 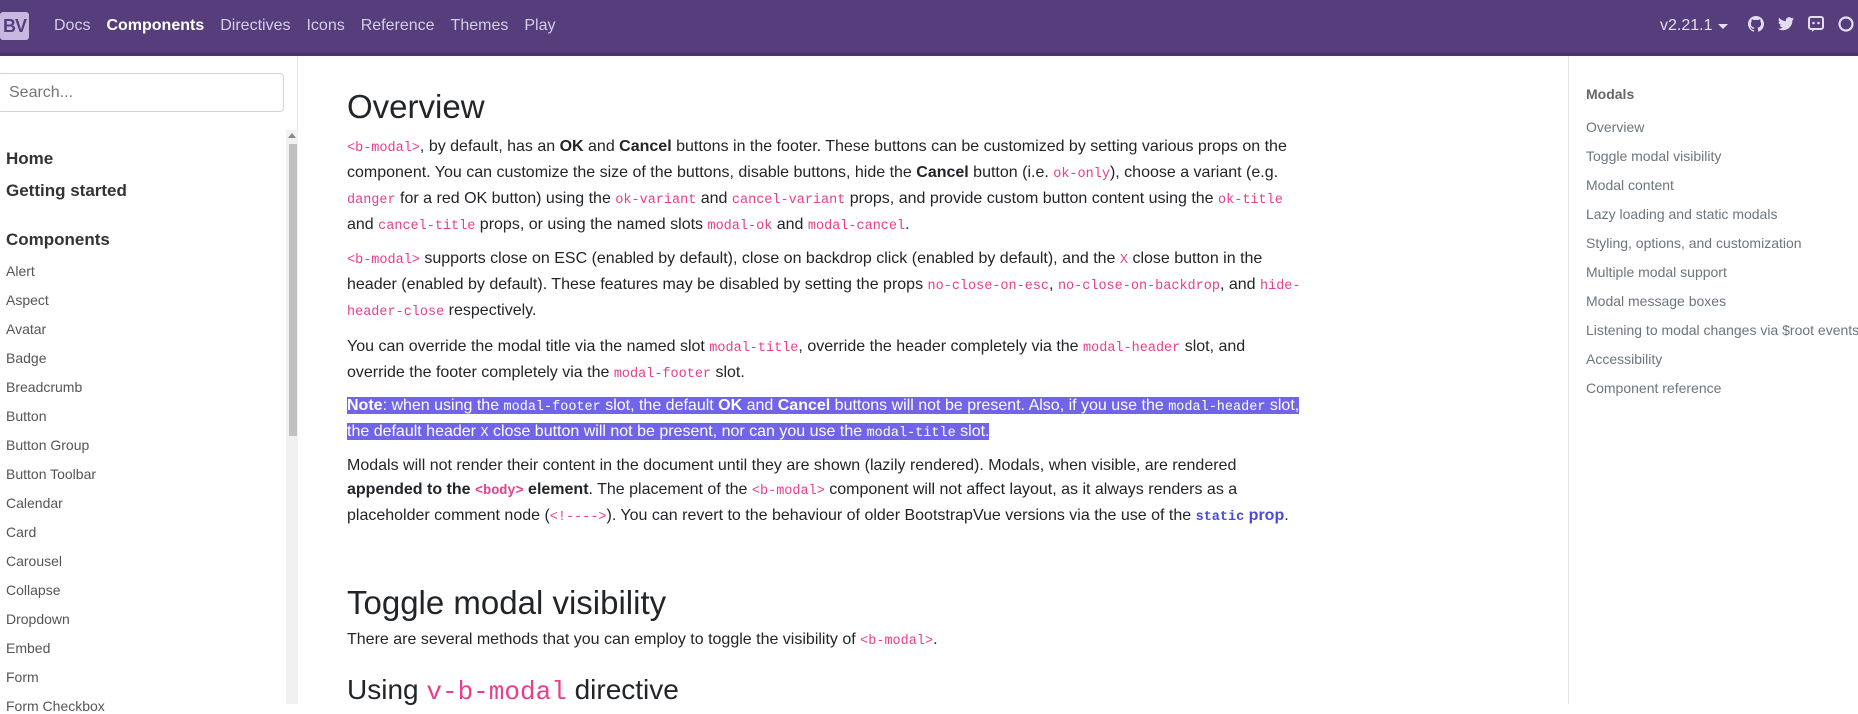 I want to click on toc-item-message-boxes: Modal message boxes, so click(x=1656, y=301).